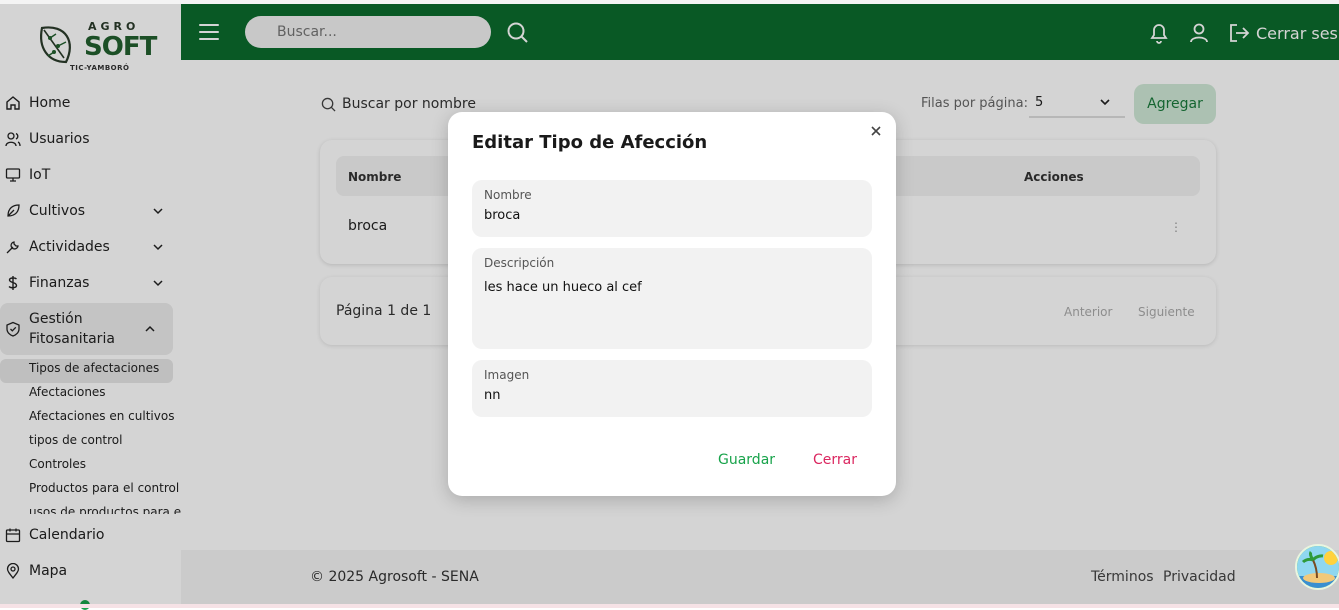 This screenshot has width=1339, height=610. I want to click on nombre-label: Nombre, so click(508, 195).